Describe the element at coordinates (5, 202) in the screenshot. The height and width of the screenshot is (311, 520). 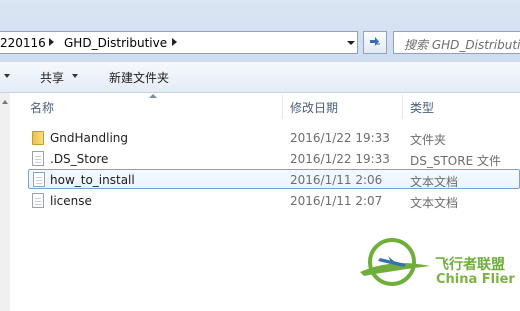
I see `navigation-pane-scrollbar` at that location.